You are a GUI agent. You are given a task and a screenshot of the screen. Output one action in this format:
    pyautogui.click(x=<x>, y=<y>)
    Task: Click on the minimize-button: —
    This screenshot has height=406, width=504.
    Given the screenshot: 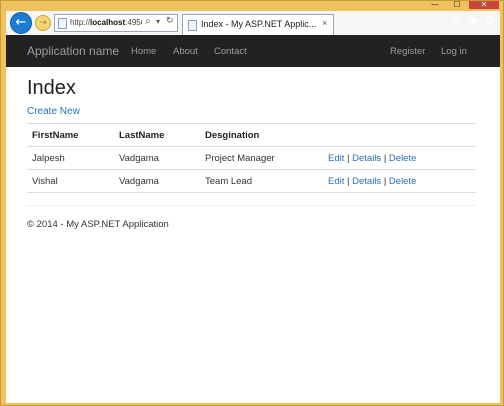 What is the action you would take?
    pyautogui.click(x=435, y=5)
    